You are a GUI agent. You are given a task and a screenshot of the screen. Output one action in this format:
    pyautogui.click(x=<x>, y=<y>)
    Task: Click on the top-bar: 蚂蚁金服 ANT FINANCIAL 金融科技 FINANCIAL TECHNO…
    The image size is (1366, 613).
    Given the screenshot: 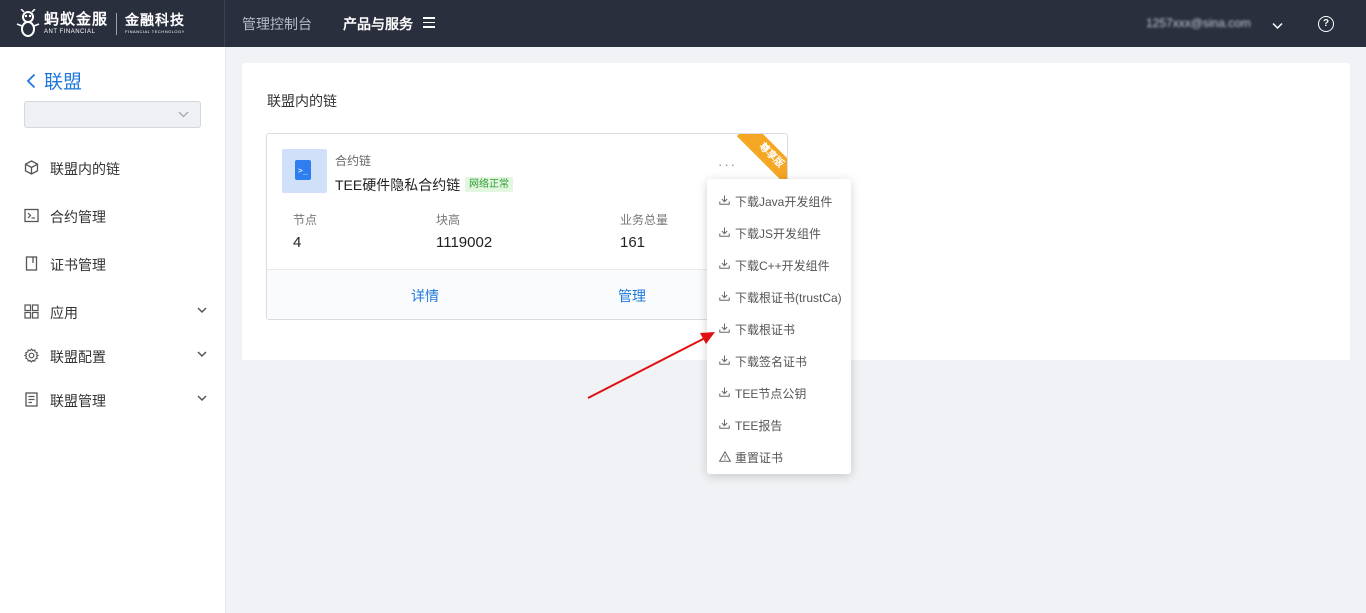 What is the action you would take?
    pyautogui.click(x=683, y=23)
    